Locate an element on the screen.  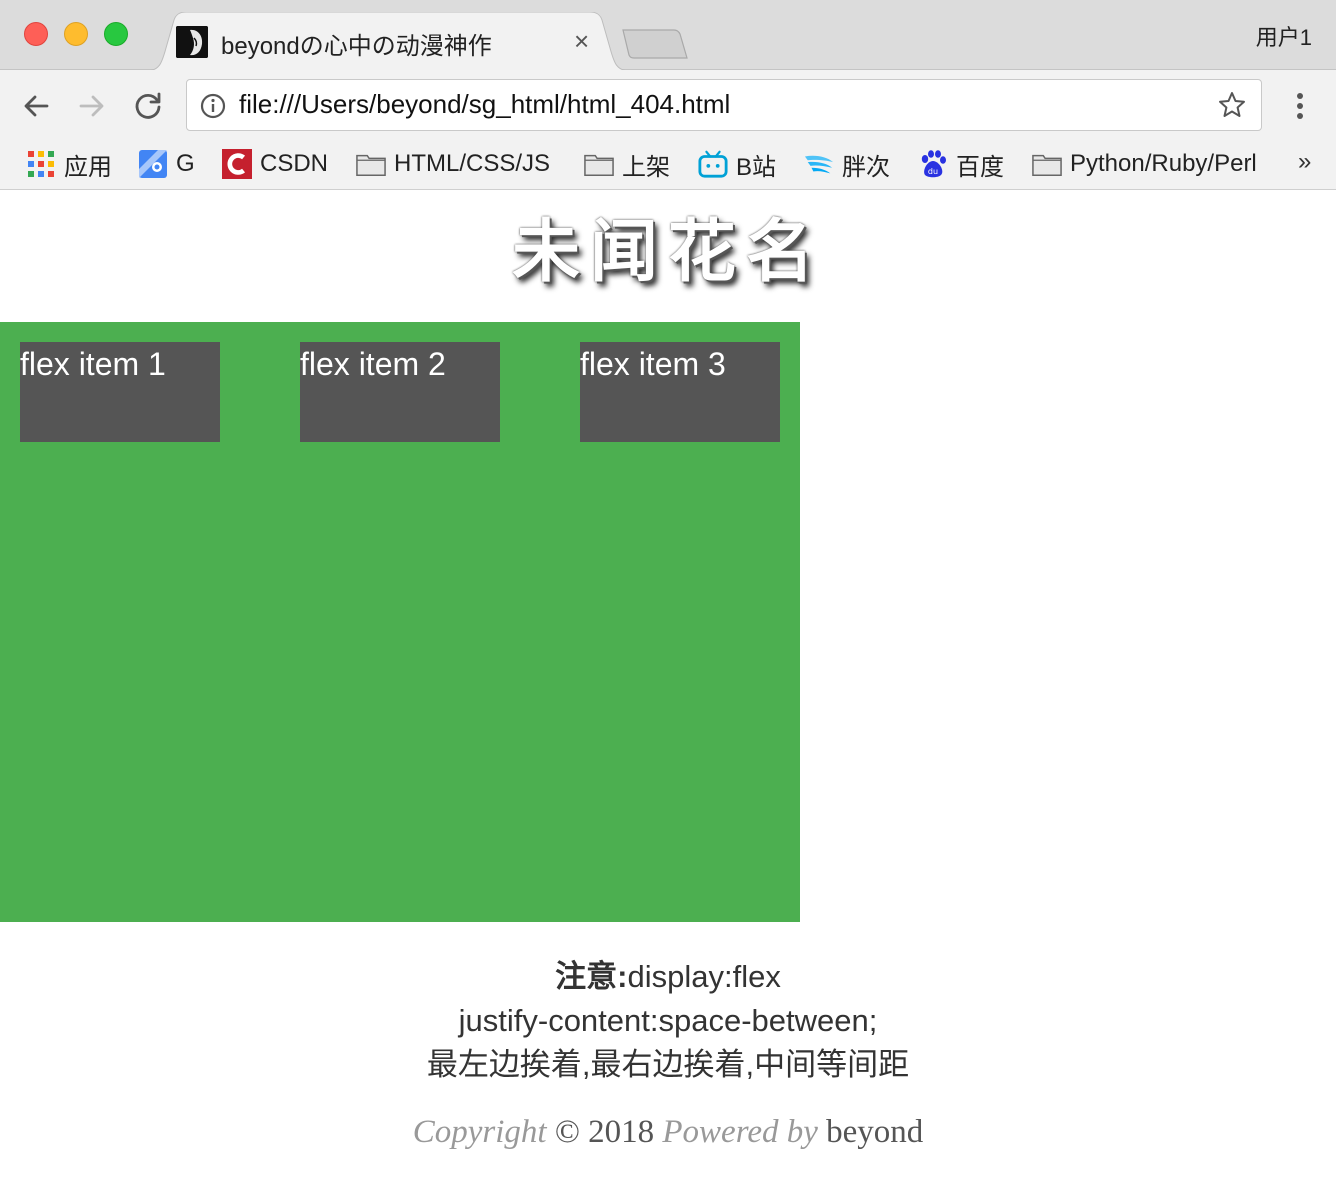
bookmark-label: Python/Ruby/Perl is located at coordinates (1163, 163).